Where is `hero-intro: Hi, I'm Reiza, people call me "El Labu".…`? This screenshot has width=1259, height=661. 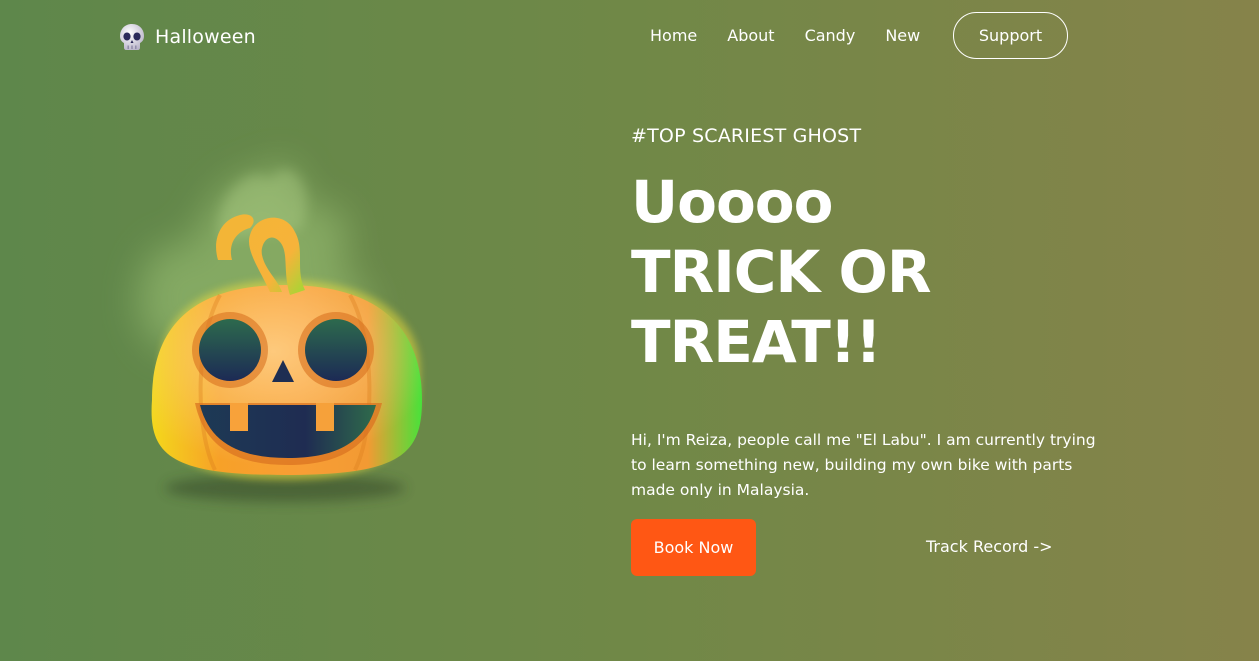 hero-intro: Hi, I'm Reiza, people call me "El Labu".… is located at coordinates (863, 465).